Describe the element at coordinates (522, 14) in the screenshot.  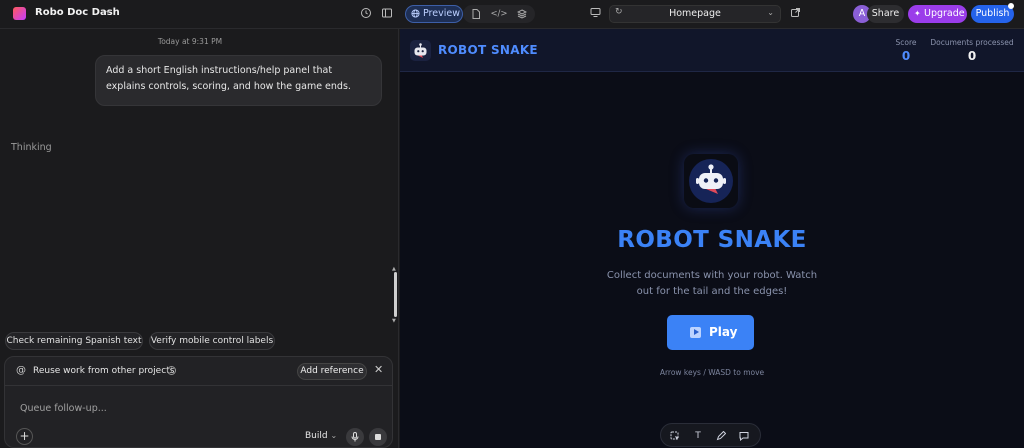
I see `layers-icon` at that location.